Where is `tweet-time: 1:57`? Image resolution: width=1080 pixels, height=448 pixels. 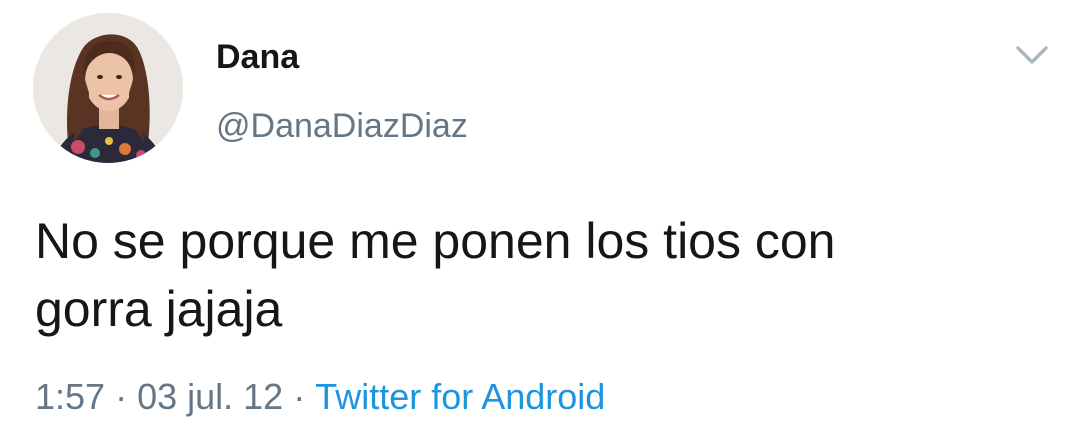 tweet-time: 1:57 is located at coordinates (70, 396).